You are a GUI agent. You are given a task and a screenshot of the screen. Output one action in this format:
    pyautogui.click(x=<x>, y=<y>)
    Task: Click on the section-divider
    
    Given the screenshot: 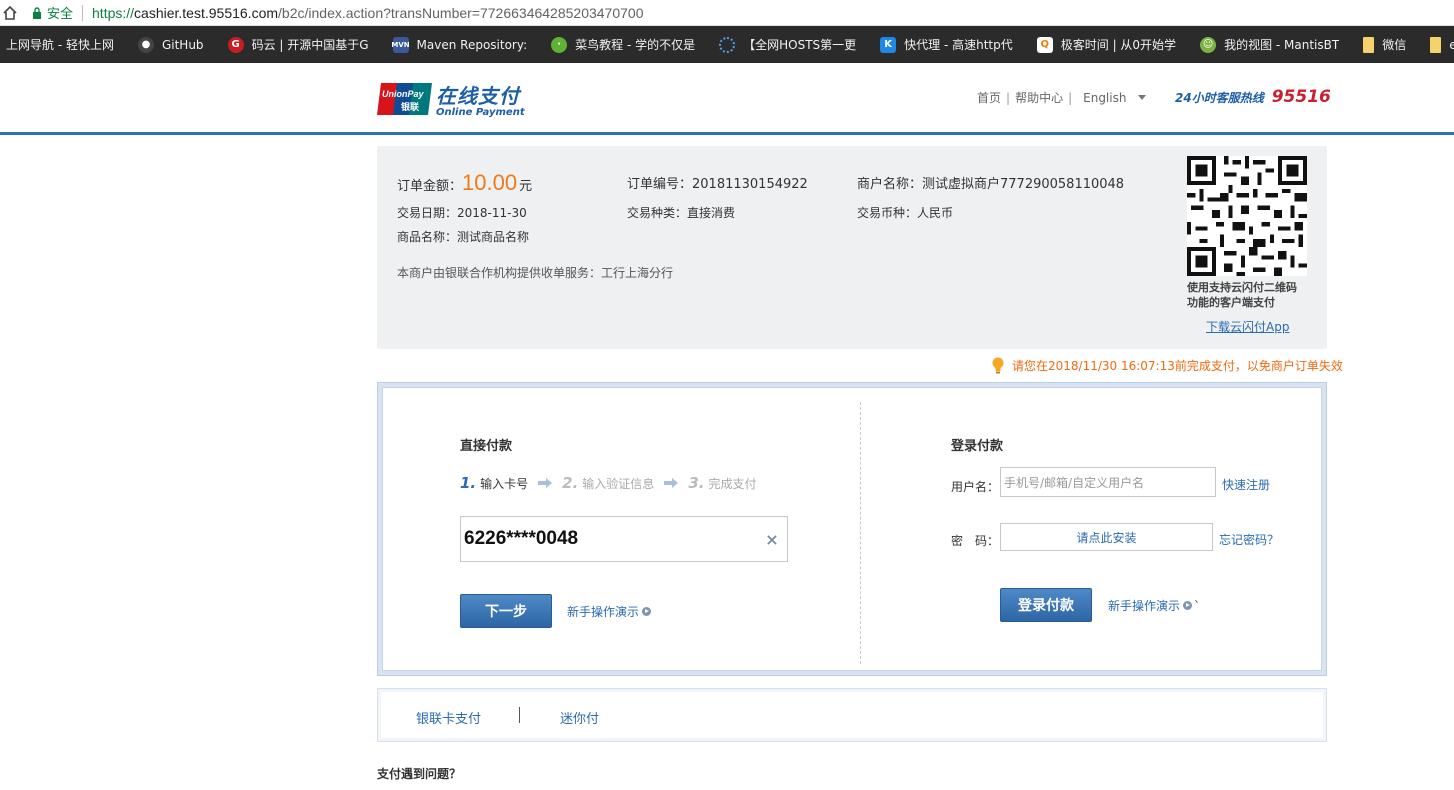 What is the action you would take?
    pyautogui.click(x=860, y=533)
    